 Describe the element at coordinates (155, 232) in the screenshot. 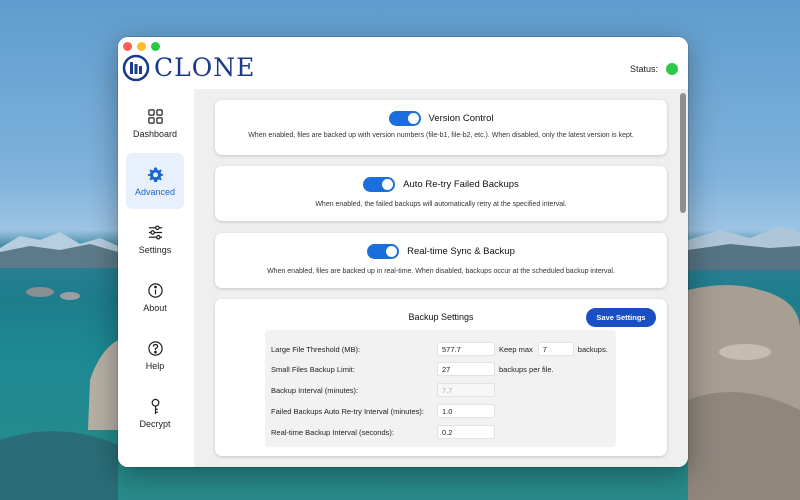

I see `sliders-icon` at that location.